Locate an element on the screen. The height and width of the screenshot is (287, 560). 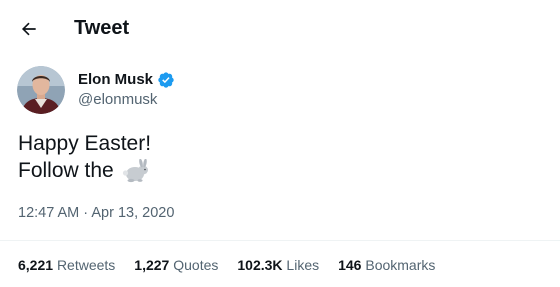
stat-retweets: 6,221 Retweets is located at coordinates (66, 265).